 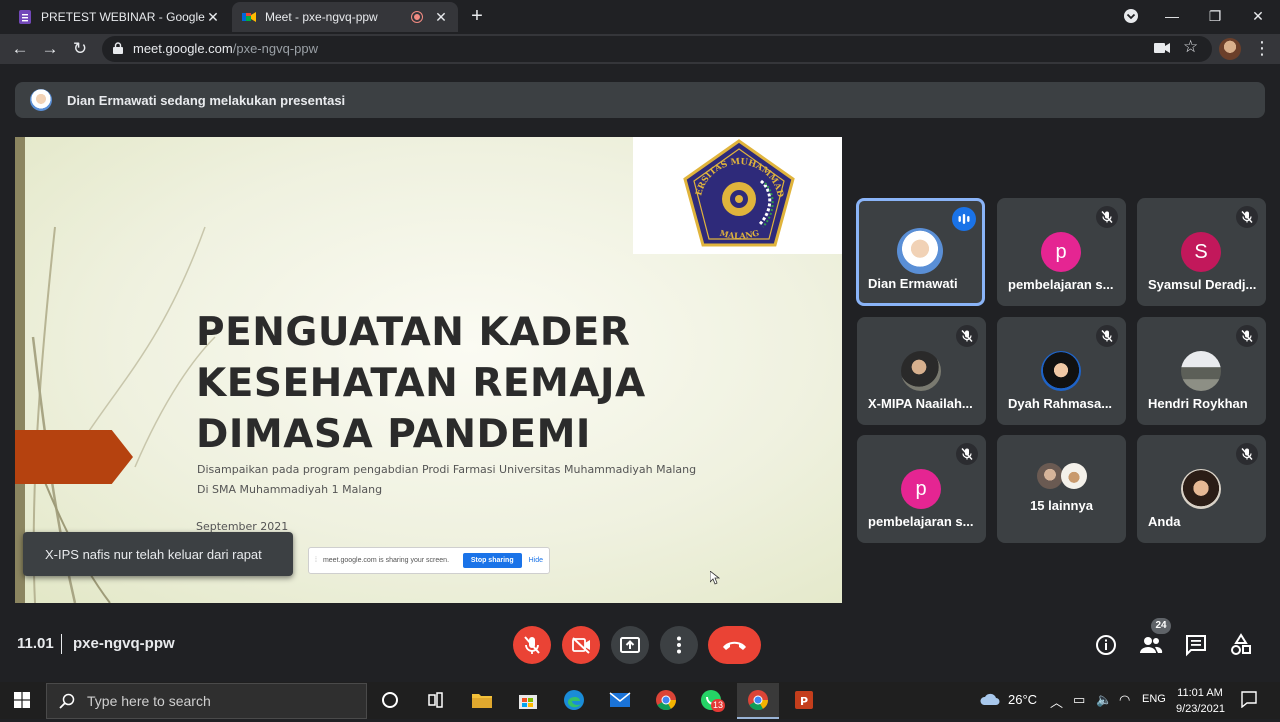 I want to click on people-icon, so click(x=1151, y=645).